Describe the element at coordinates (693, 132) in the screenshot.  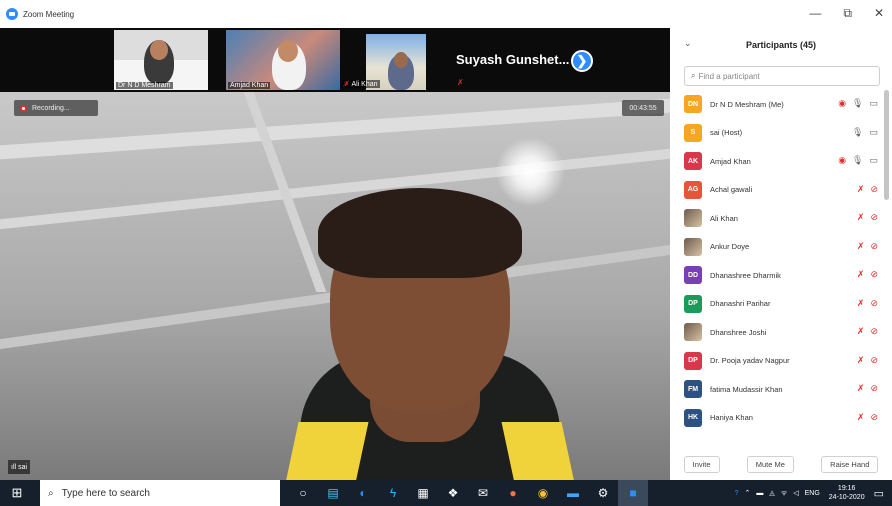
I see `participant-avatar: S` at that location.